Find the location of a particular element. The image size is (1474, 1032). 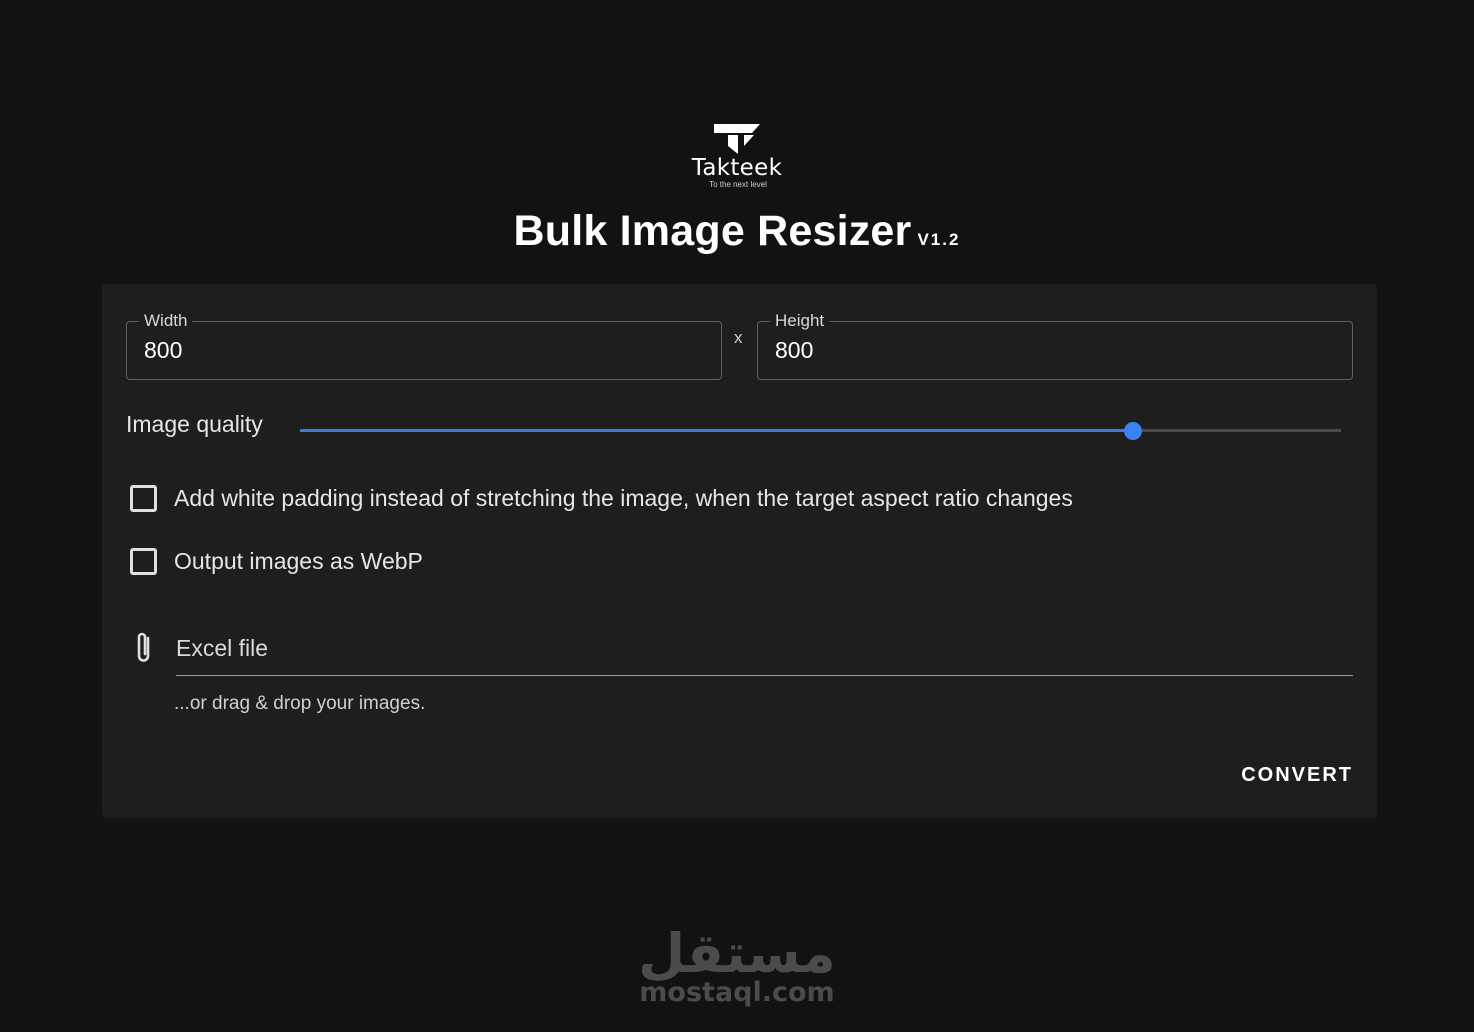

webp-option: Output images as WebP is located at coordinates (276, 561).